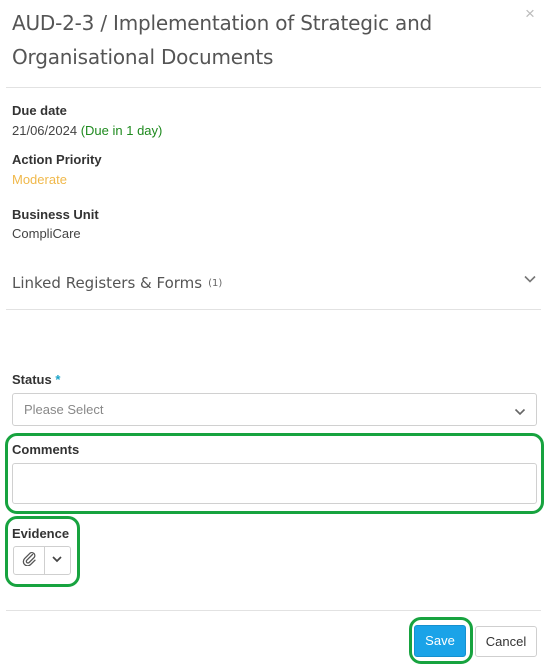  I want to click on evidence-control, so click(42, 560).